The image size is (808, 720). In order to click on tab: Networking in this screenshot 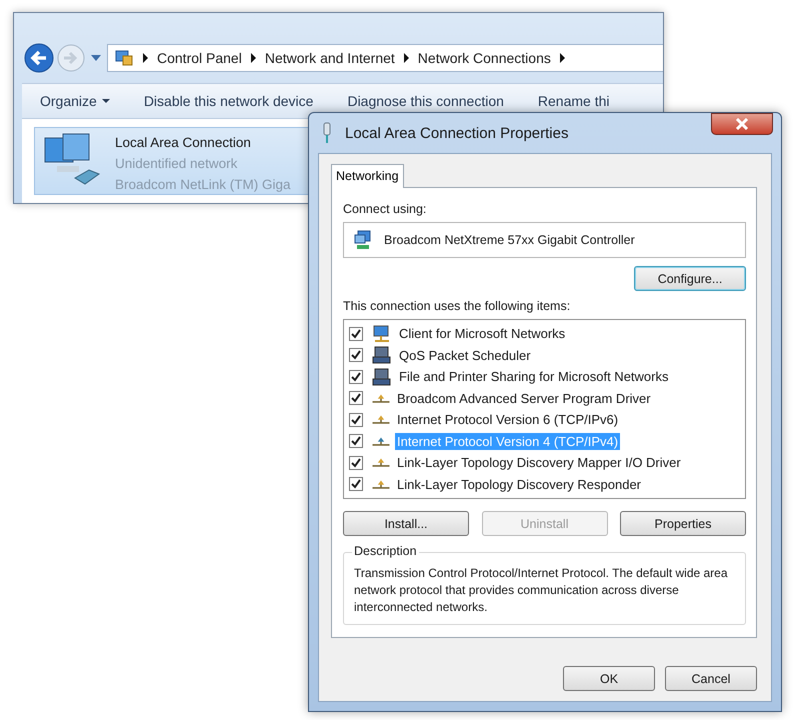, I will do `click(367, 176)`.